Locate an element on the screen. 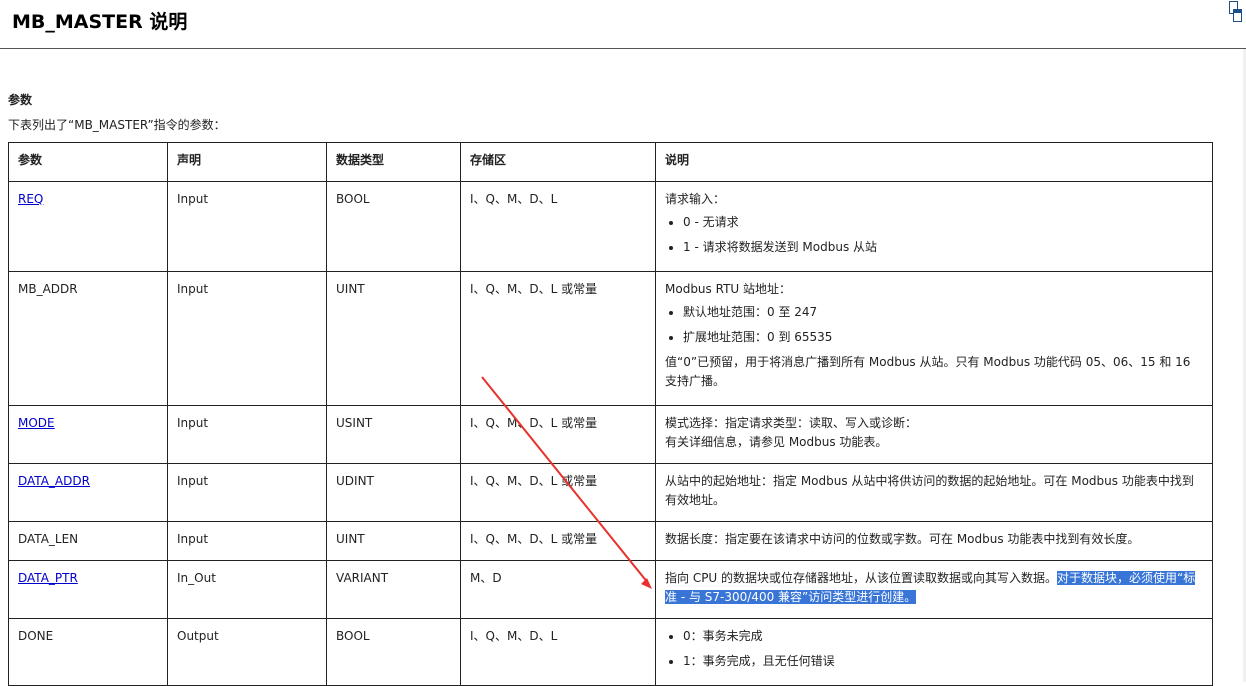 This screenshot has width=1246, height=686. param-cell: MB_ADDR is located at coordinates (88, 338).